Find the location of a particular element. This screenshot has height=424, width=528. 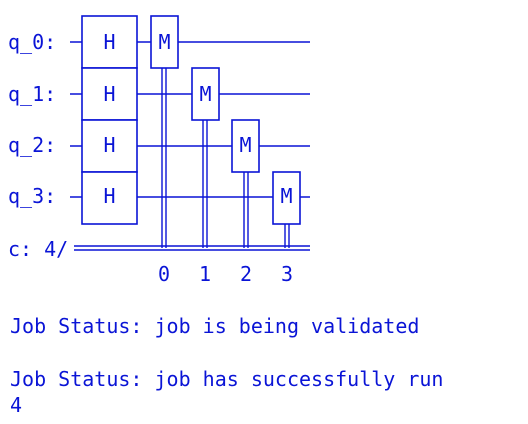

qubit-label-q1: q_1: is located at coordinates (32, 94).